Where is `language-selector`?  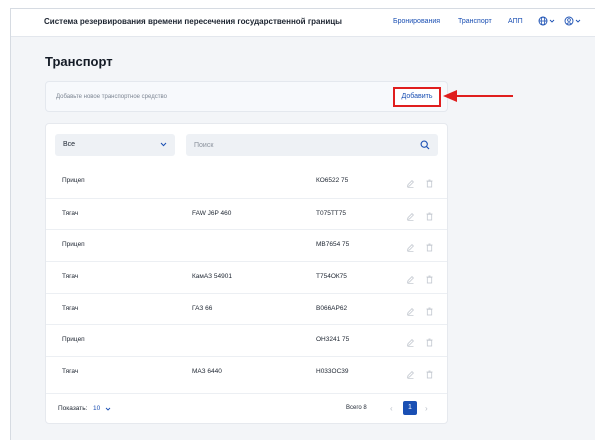
language-selector is located at coordinates (546, 21).